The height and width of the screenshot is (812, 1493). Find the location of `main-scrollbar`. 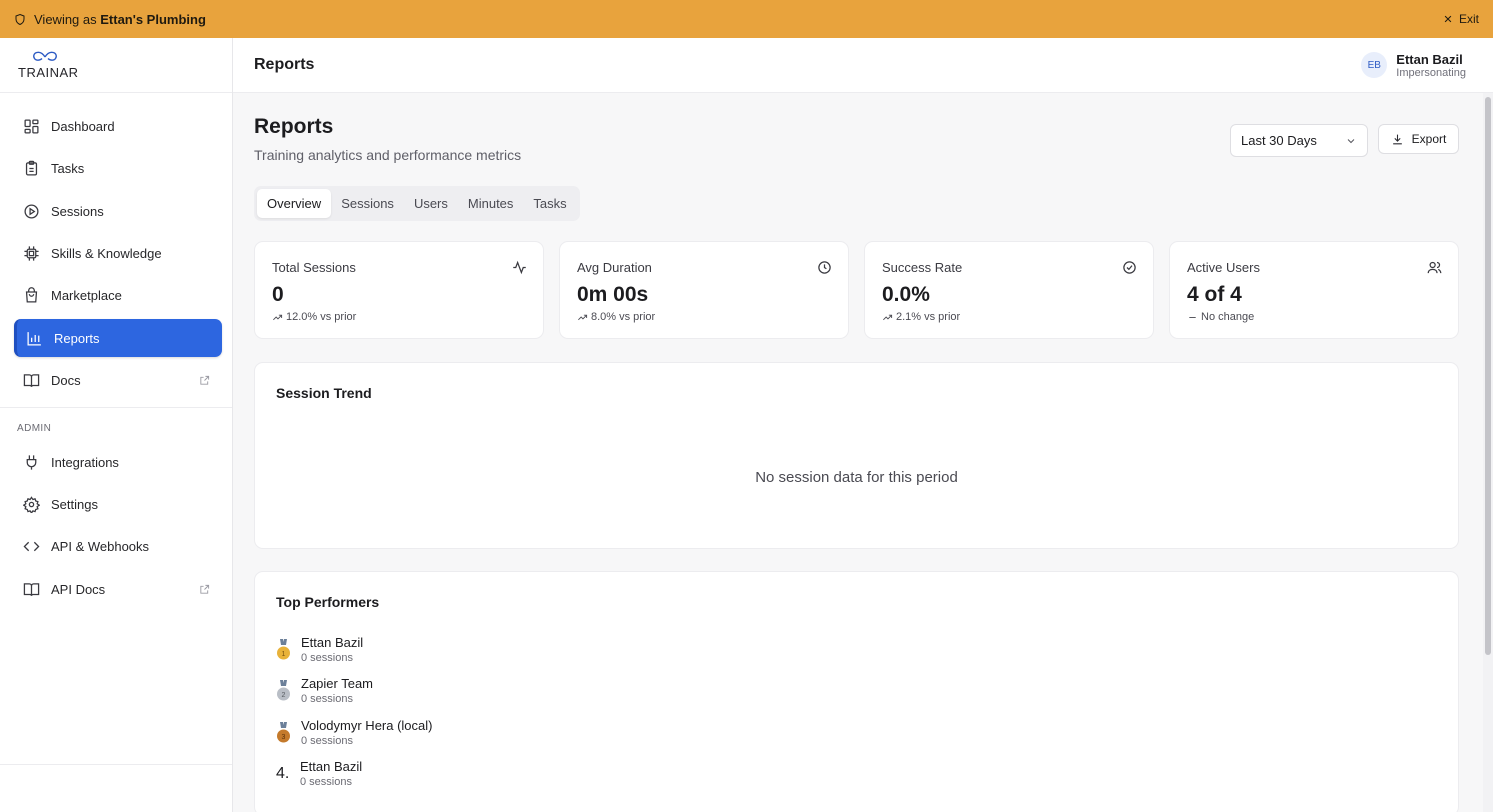

main-scrollbar is located at coordinates (1488, 452).